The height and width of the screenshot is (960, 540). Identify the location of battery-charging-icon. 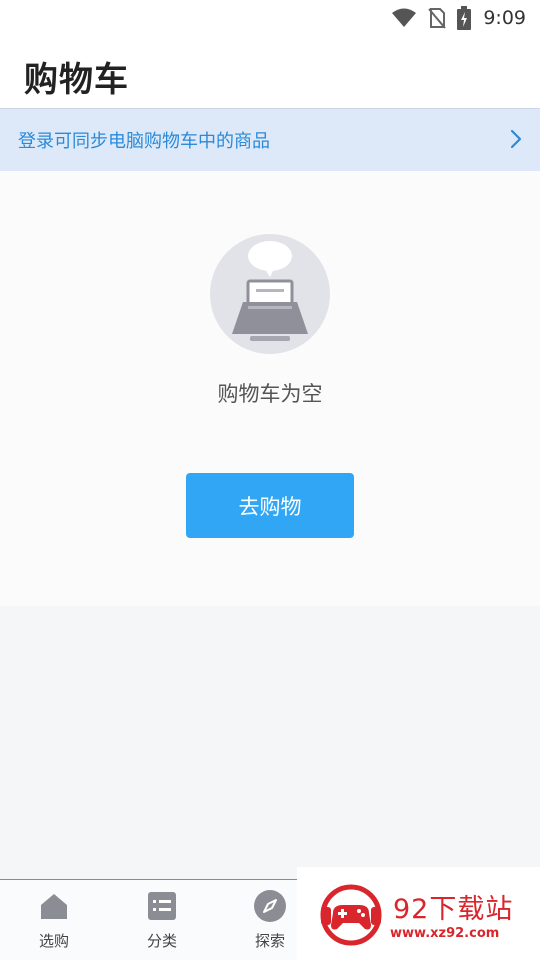
(464, 18).